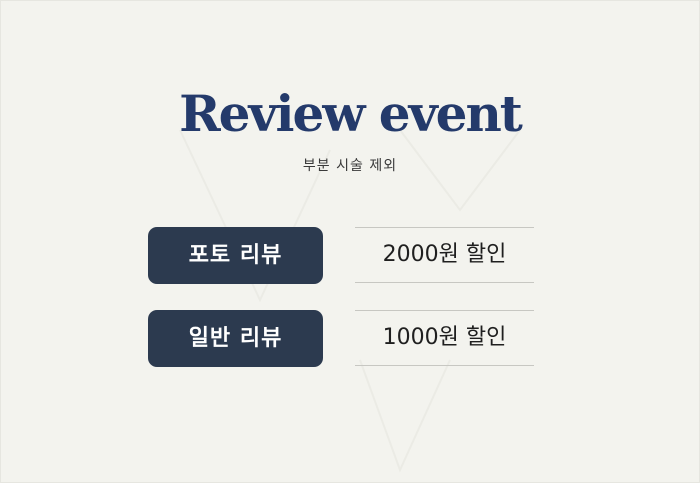  What do you see at coordinates (444, 338) in the screenshot?
I see `general-review-discount: 1000원 할인` at bounding box center [444, 338].